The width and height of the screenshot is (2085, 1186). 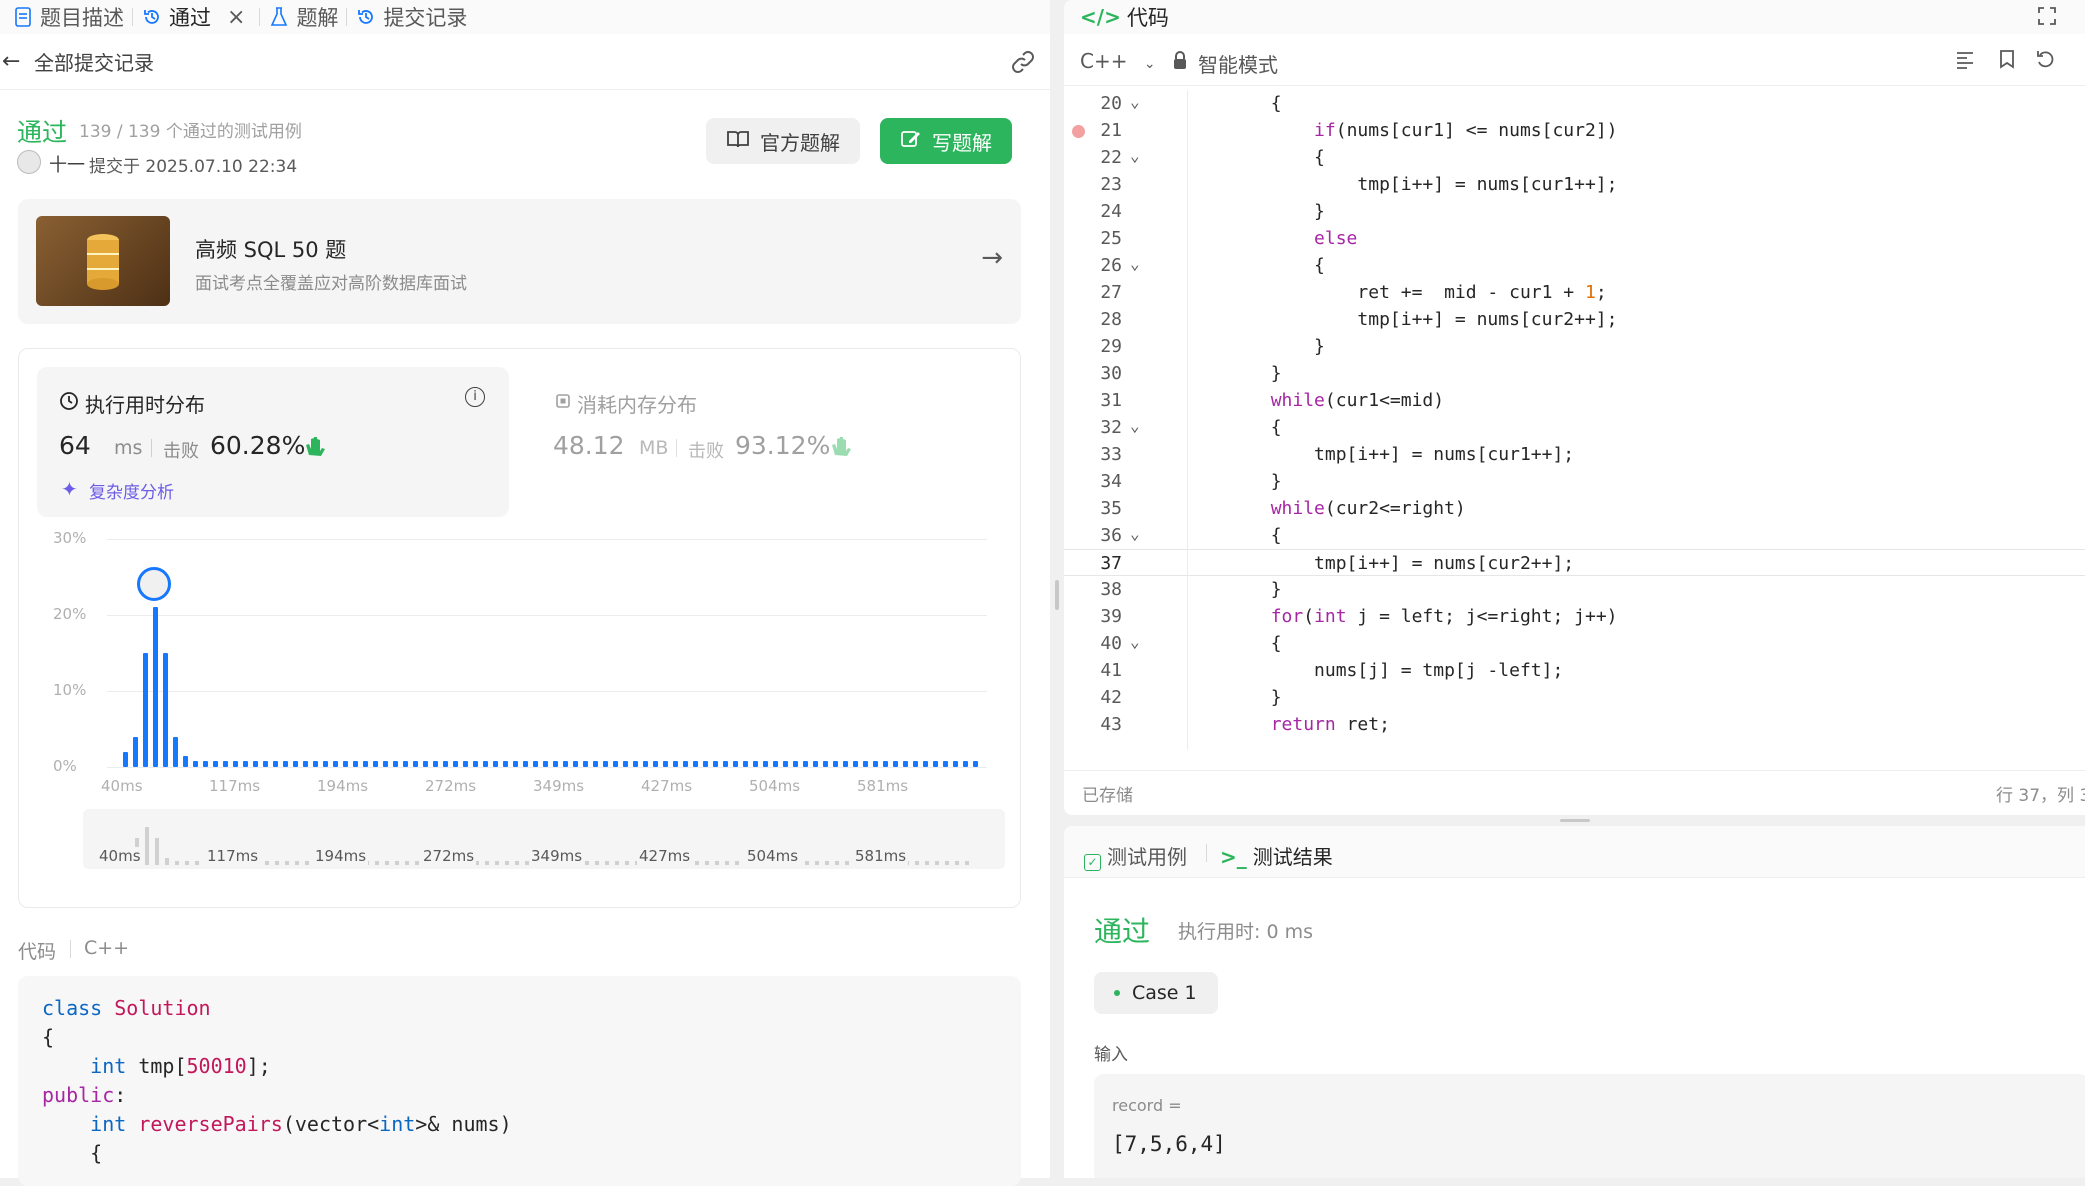 What do you see at coordinates (1574, 103) in the screenshot?
I see `editor-line: 20 ⌄ {` at bounding box center [1574, 103].